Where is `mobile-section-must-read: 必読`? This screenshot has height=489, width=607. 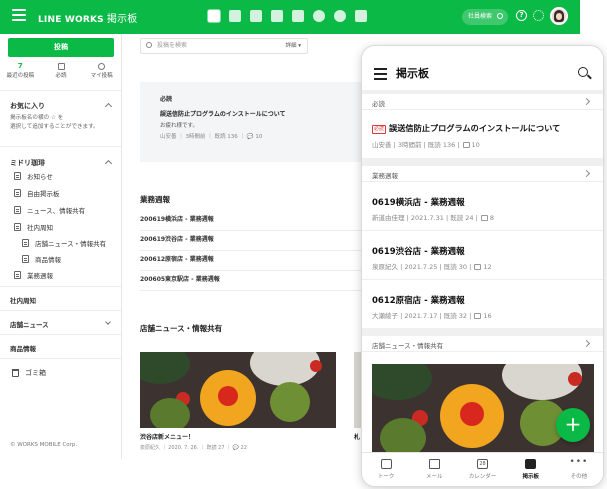
mobile-section-must-read: 必読 is located at coordinates (482, 102).